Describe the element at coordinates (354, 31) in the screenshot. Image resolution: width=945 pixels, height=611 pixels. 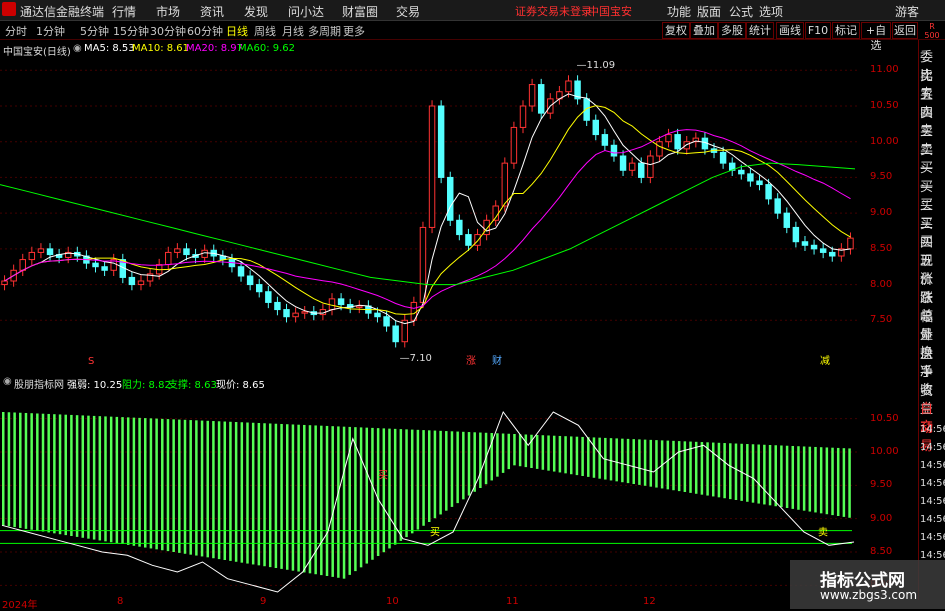
I see `period-more: 更多` at that location.